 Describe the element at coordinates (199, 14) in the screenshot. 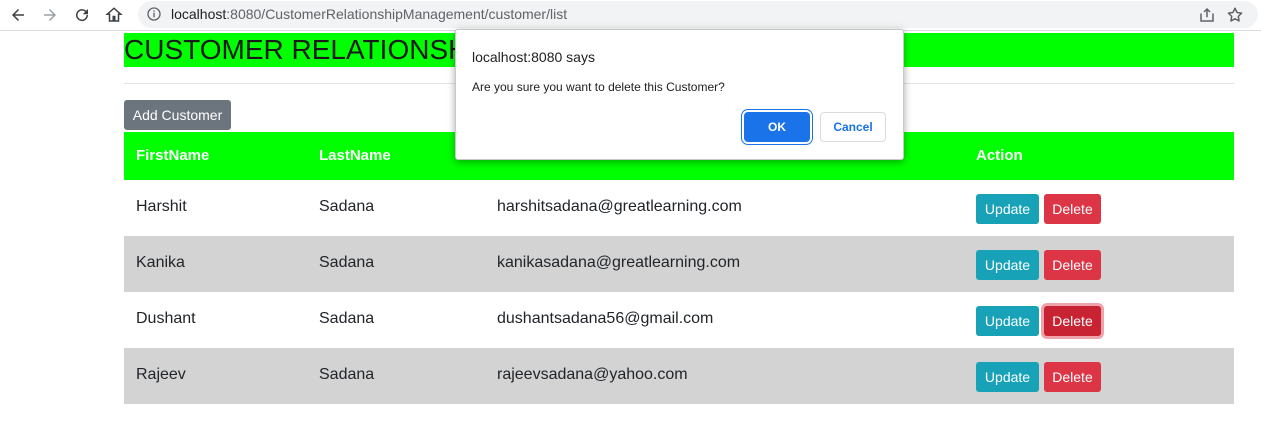

I see `url-host: localhost` at that location.